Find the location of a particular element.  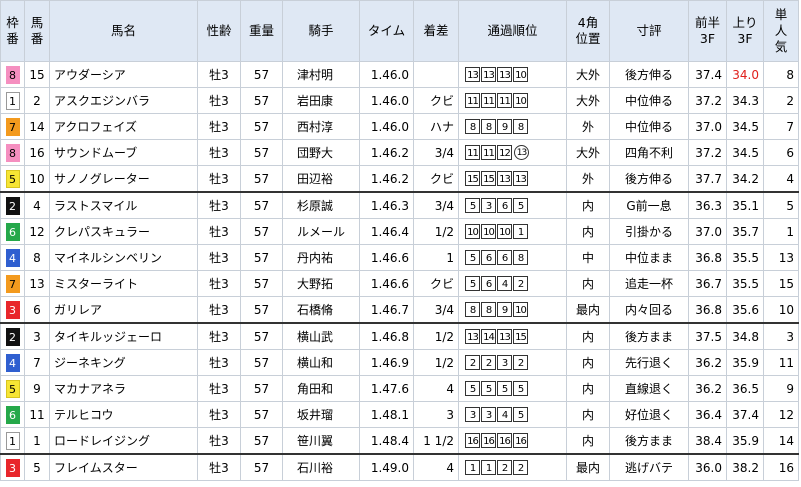

jockey-link: 団野大 is located at coordinates (321, 152).